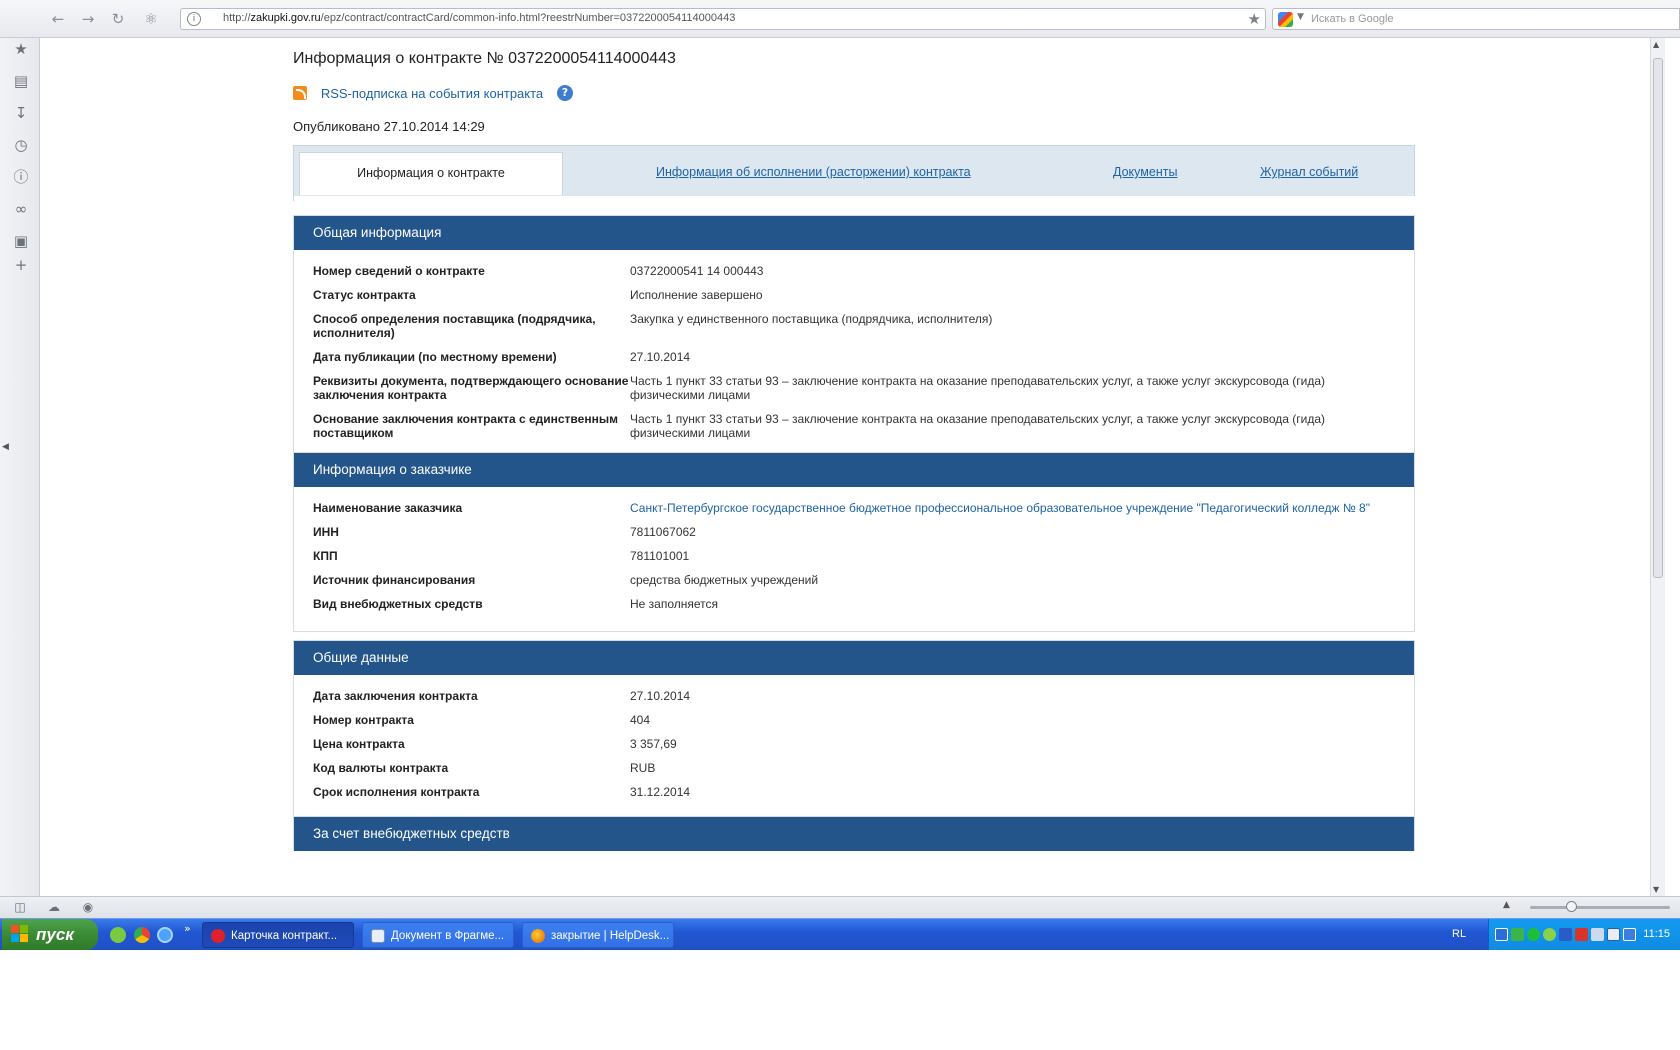 Image resolution: width=1680 pixels, height=1050 pixels. I want to click on document-icon, so click(378, 936).